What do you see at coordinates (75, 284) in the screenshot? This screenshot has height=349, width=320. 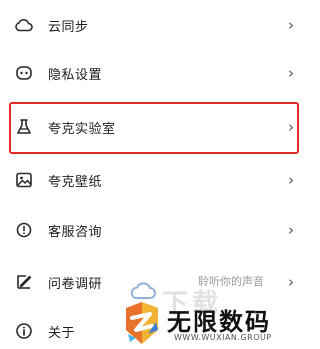 I see `menu-item-label: 问卷调研` at bounding box center [75, 284].